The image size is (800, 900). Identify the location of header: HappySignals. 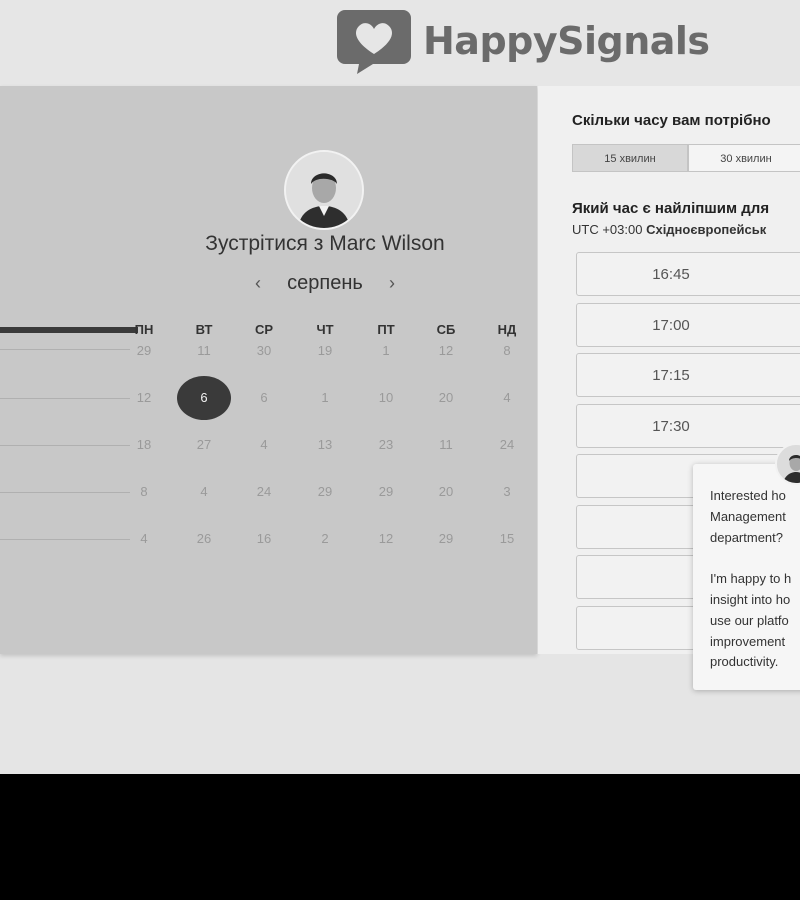
(400, 43).